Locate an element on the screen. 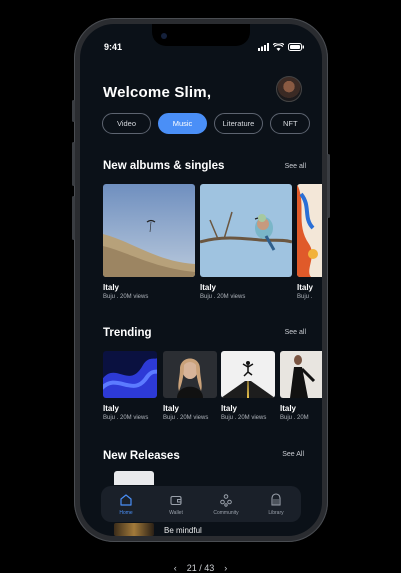 This screenshot has height=573, width=401. chip-music: Music is located at coordinates (182, 123).